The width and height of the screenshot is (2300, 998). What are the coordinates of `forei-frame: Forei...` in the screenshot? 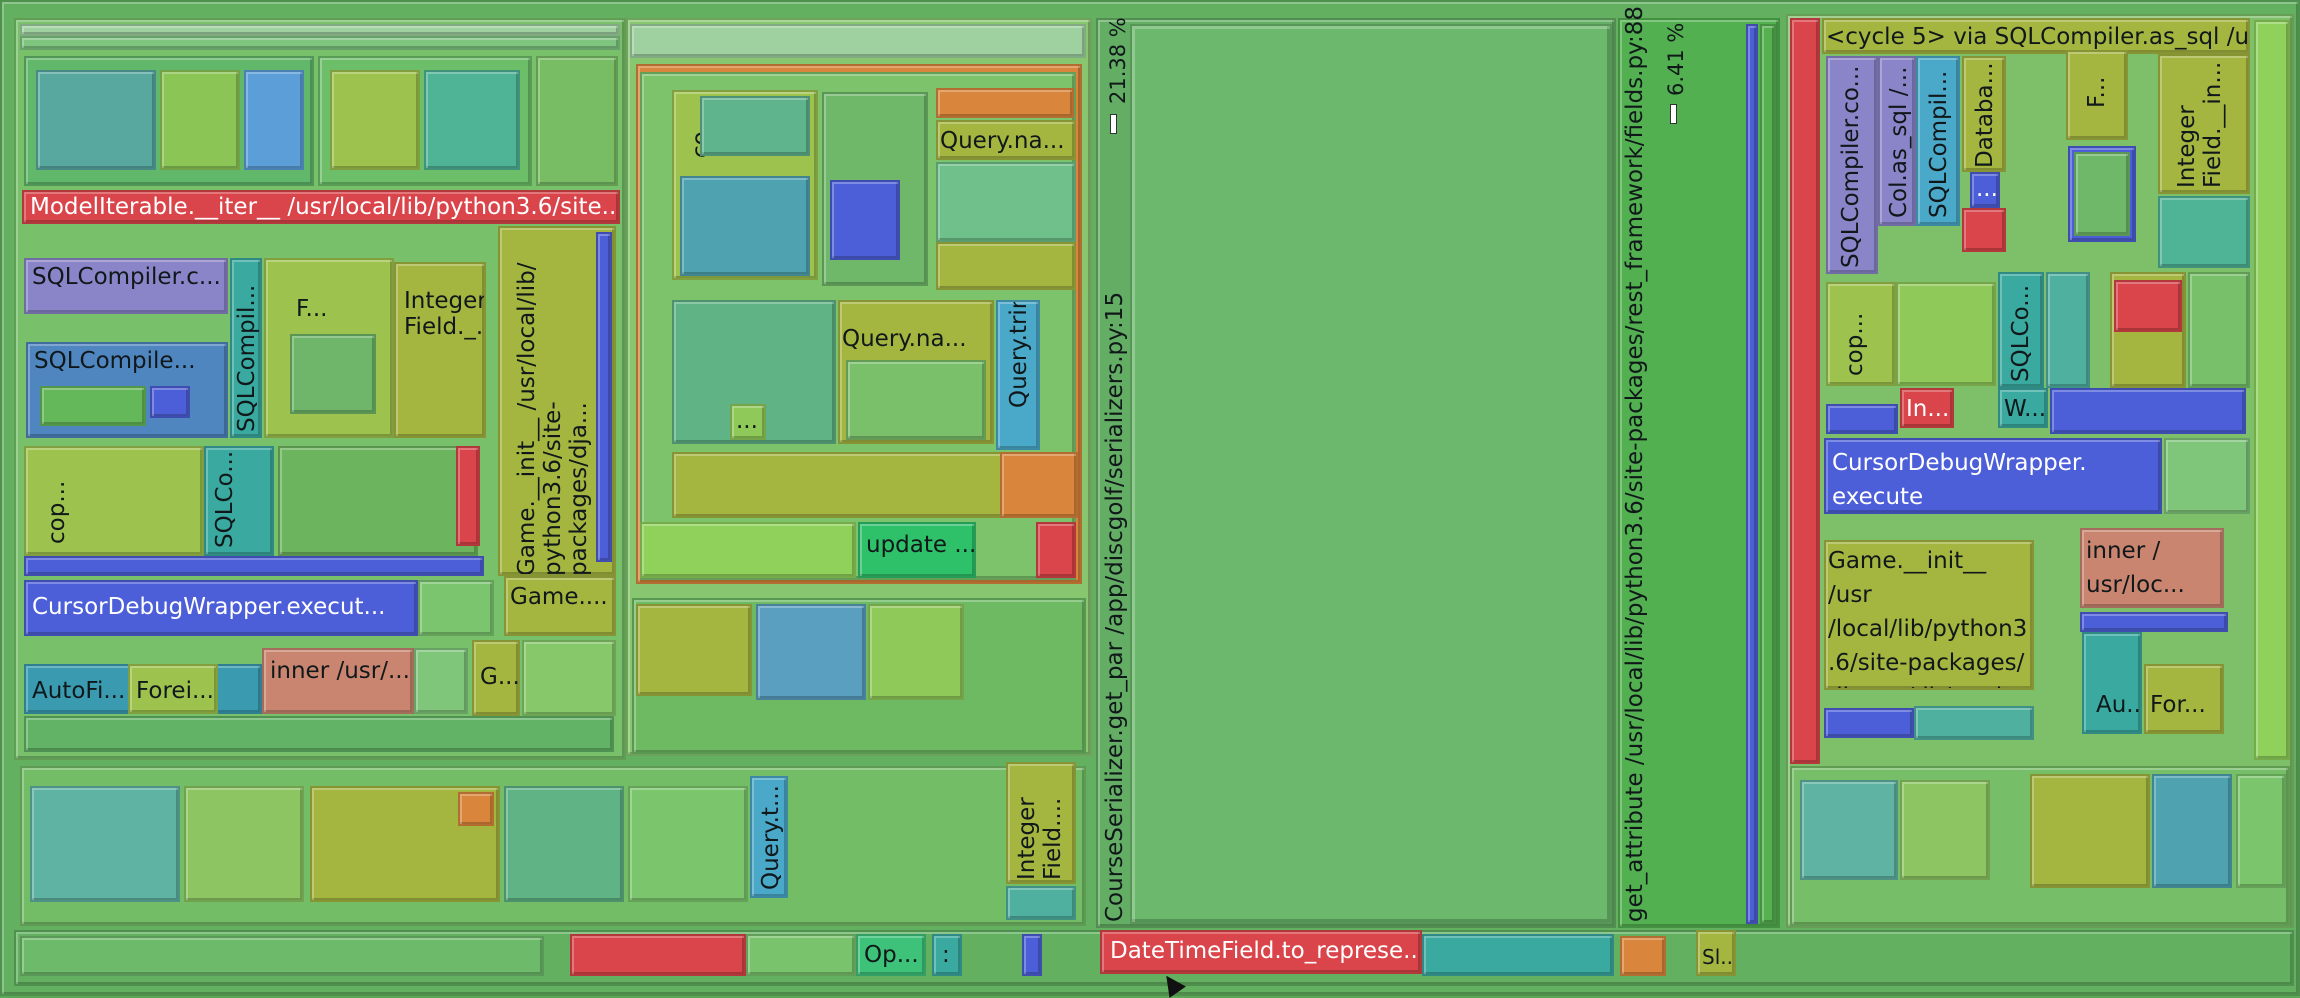 It's located at (173, 689).